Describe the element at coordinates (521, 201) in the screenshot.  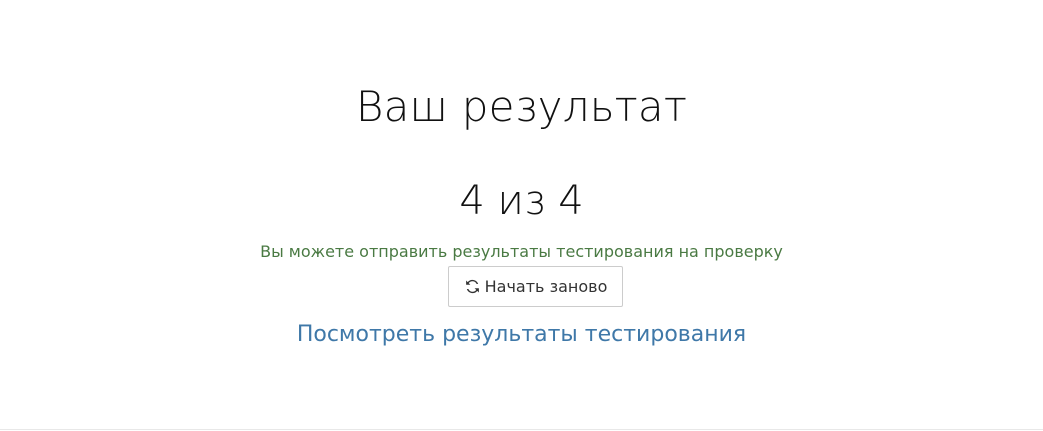
I see `score-value: 4 из 4` at that location.